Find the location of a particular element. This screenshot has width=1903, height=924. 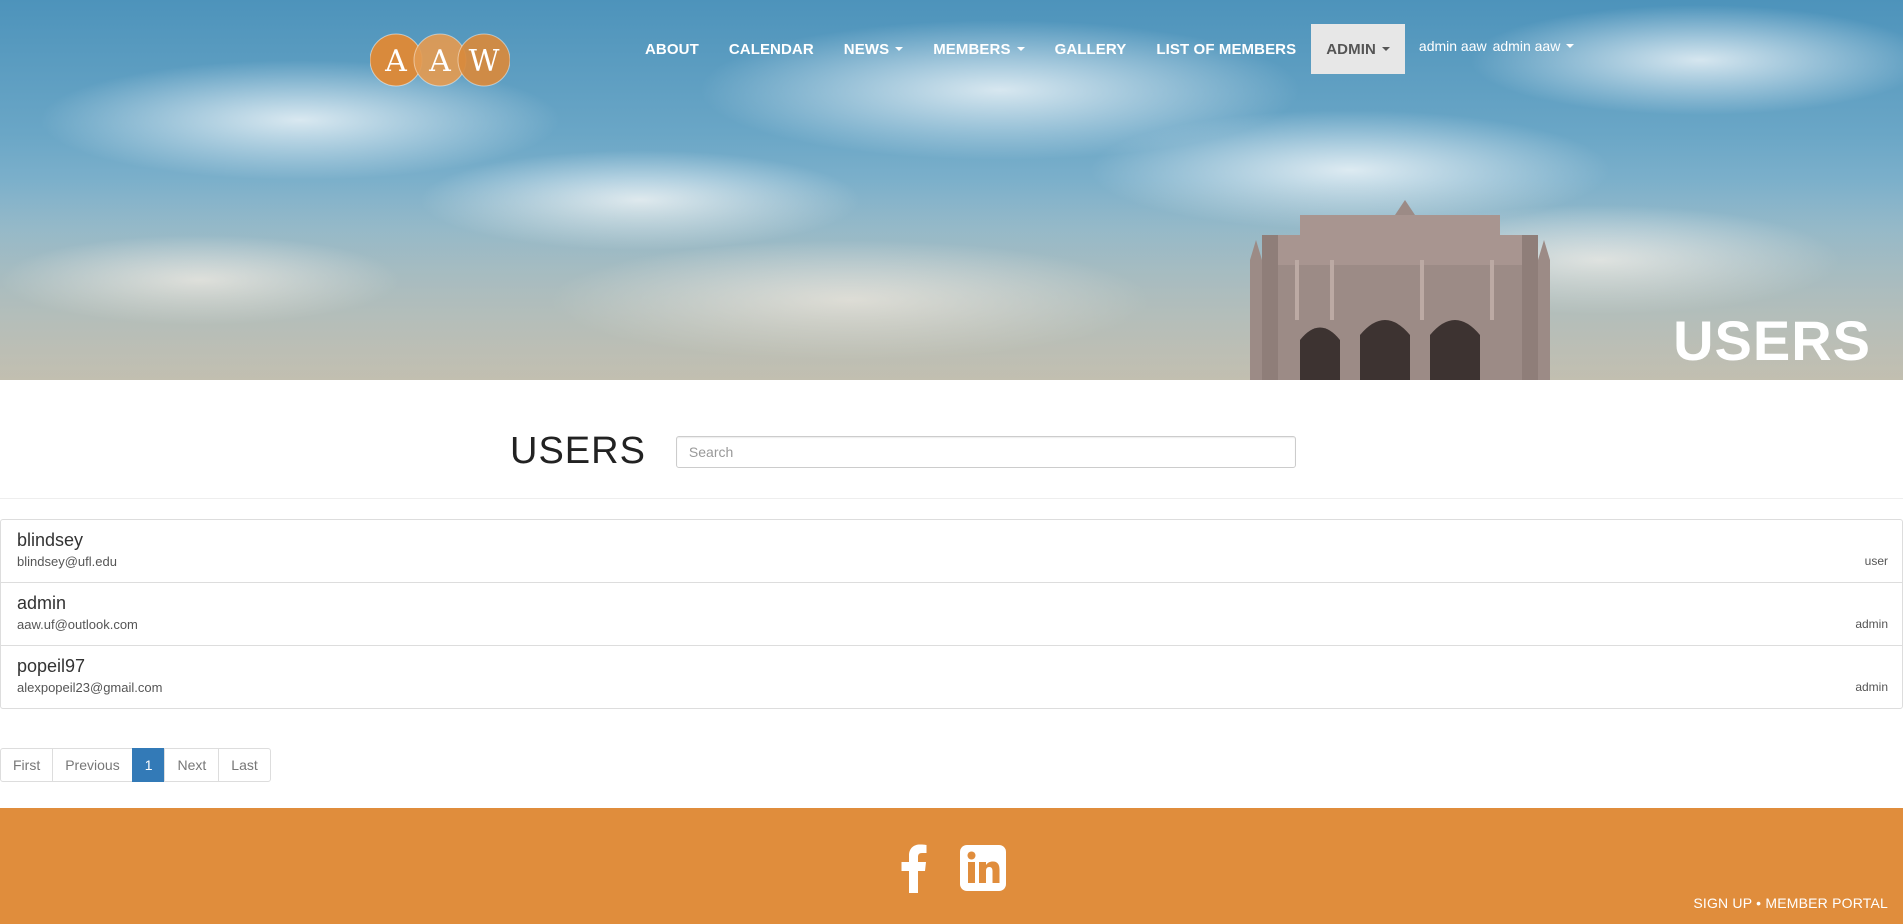

user-row: popeil97 alexpopeil23@gmail.com admin is located at coordinates (951, 677).